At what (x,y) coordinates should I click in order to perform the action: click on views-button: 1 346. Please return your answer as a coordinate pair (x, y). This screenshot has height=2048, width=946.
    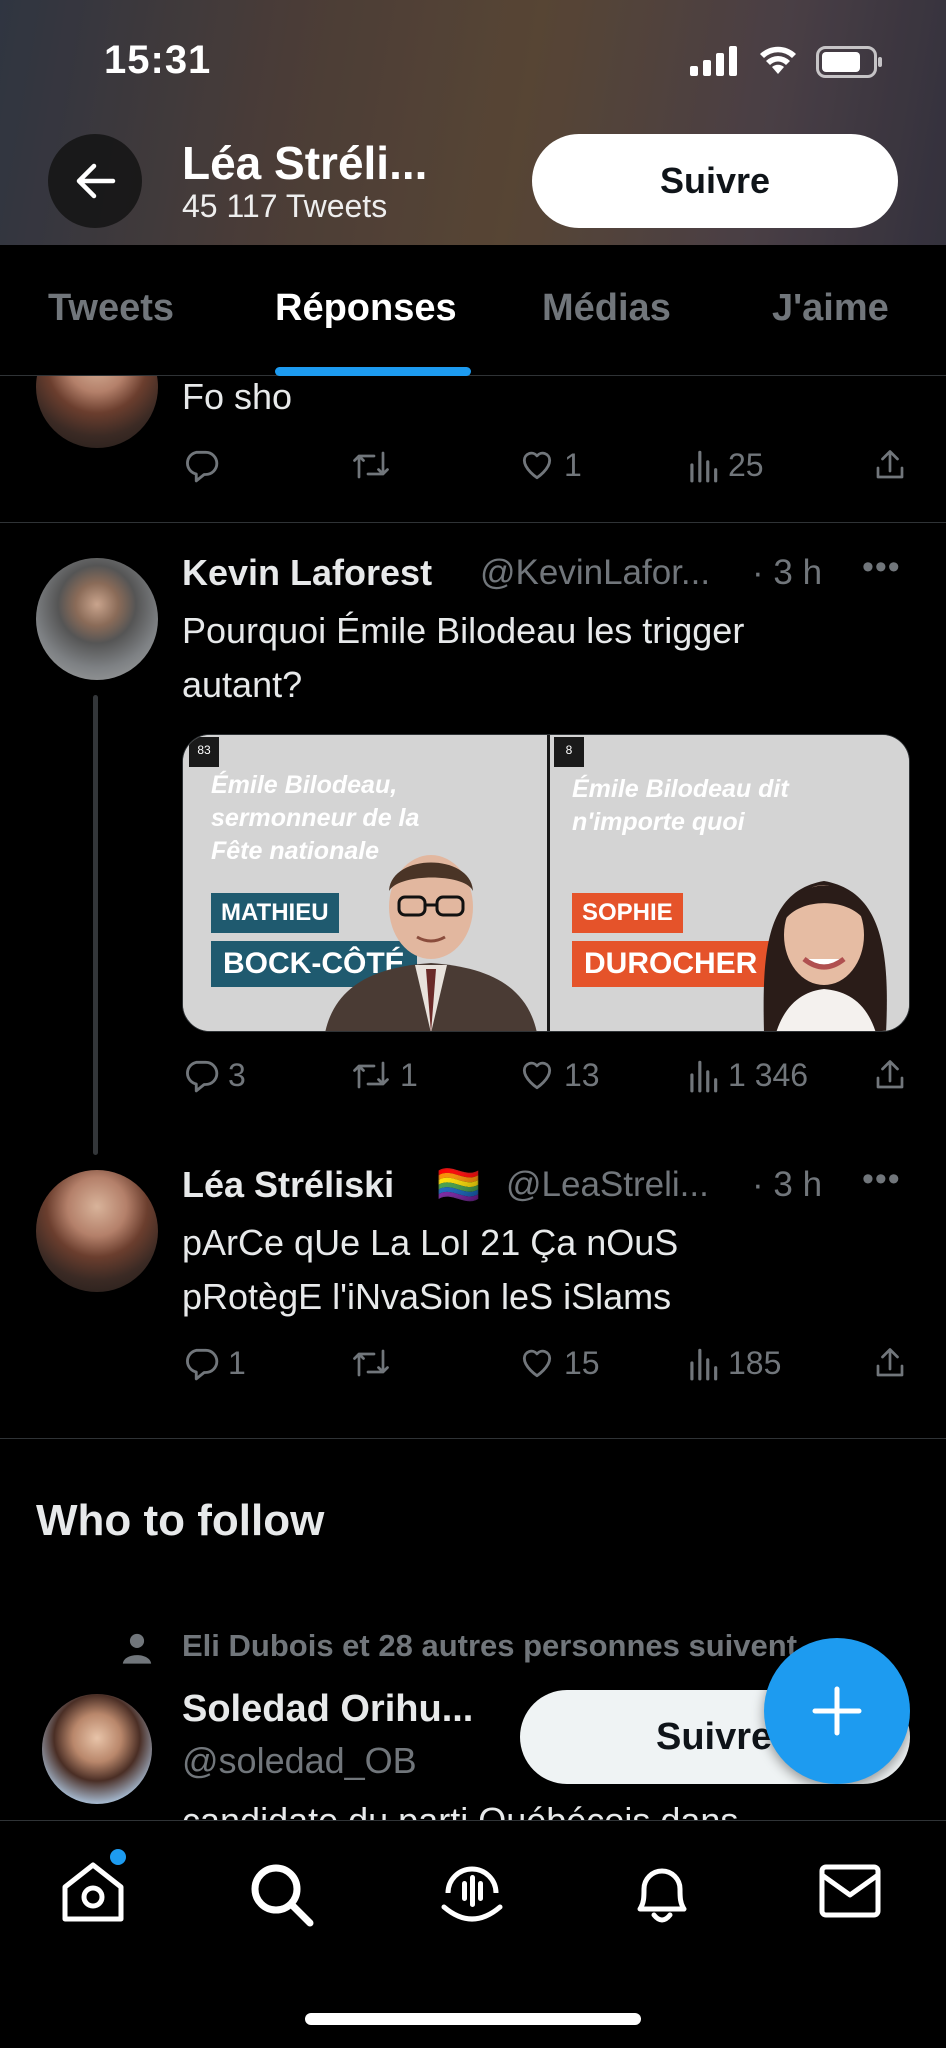
    Looking at the image, I should click on (747, 1075).